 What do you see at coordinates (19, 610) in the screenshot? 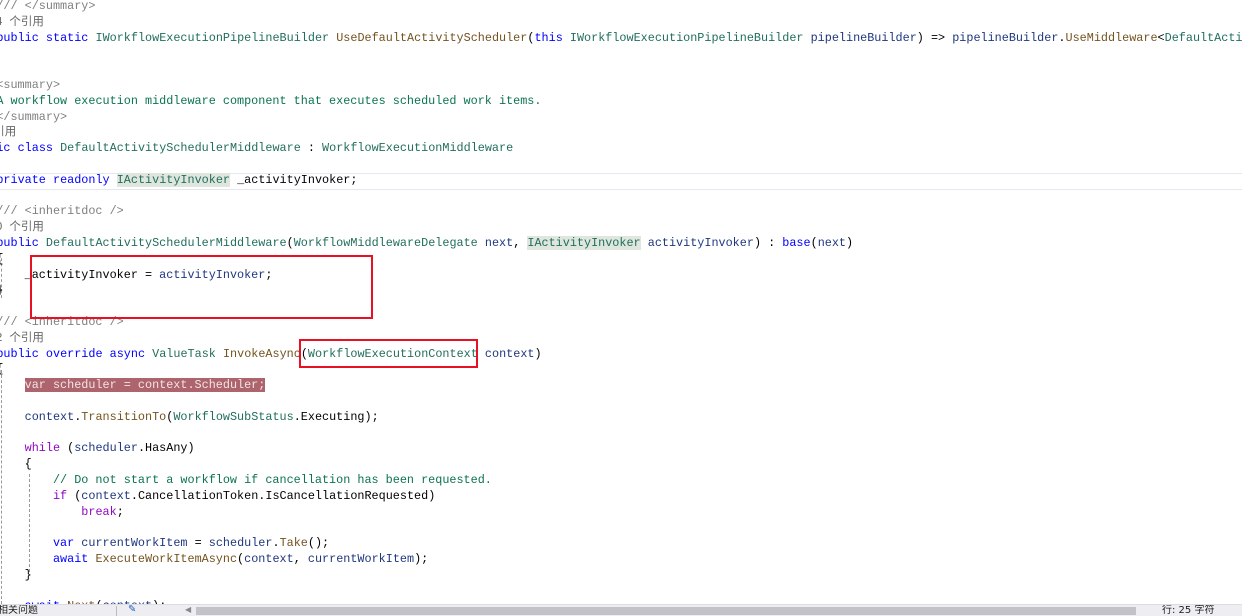
I see `issues-status: 相关问题` at bounding box center [19, 610].